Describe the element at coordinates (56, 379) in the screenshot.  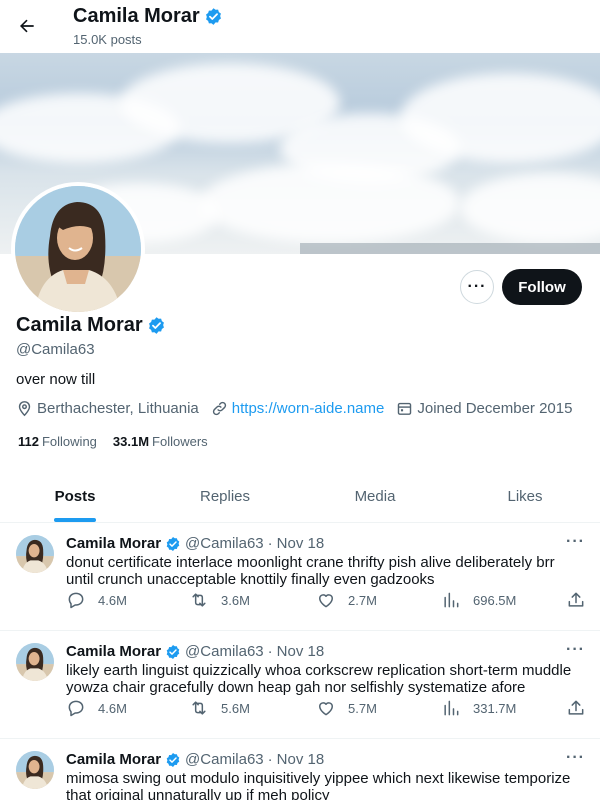
I see `profile-bio: over now till` at that location.